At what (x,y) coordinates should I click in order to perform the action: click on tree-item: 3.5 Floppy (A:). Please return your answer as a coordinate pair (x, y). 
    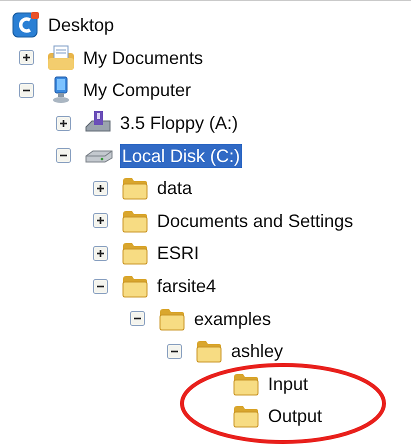
    Looking at the image, I should click on (179, 123).